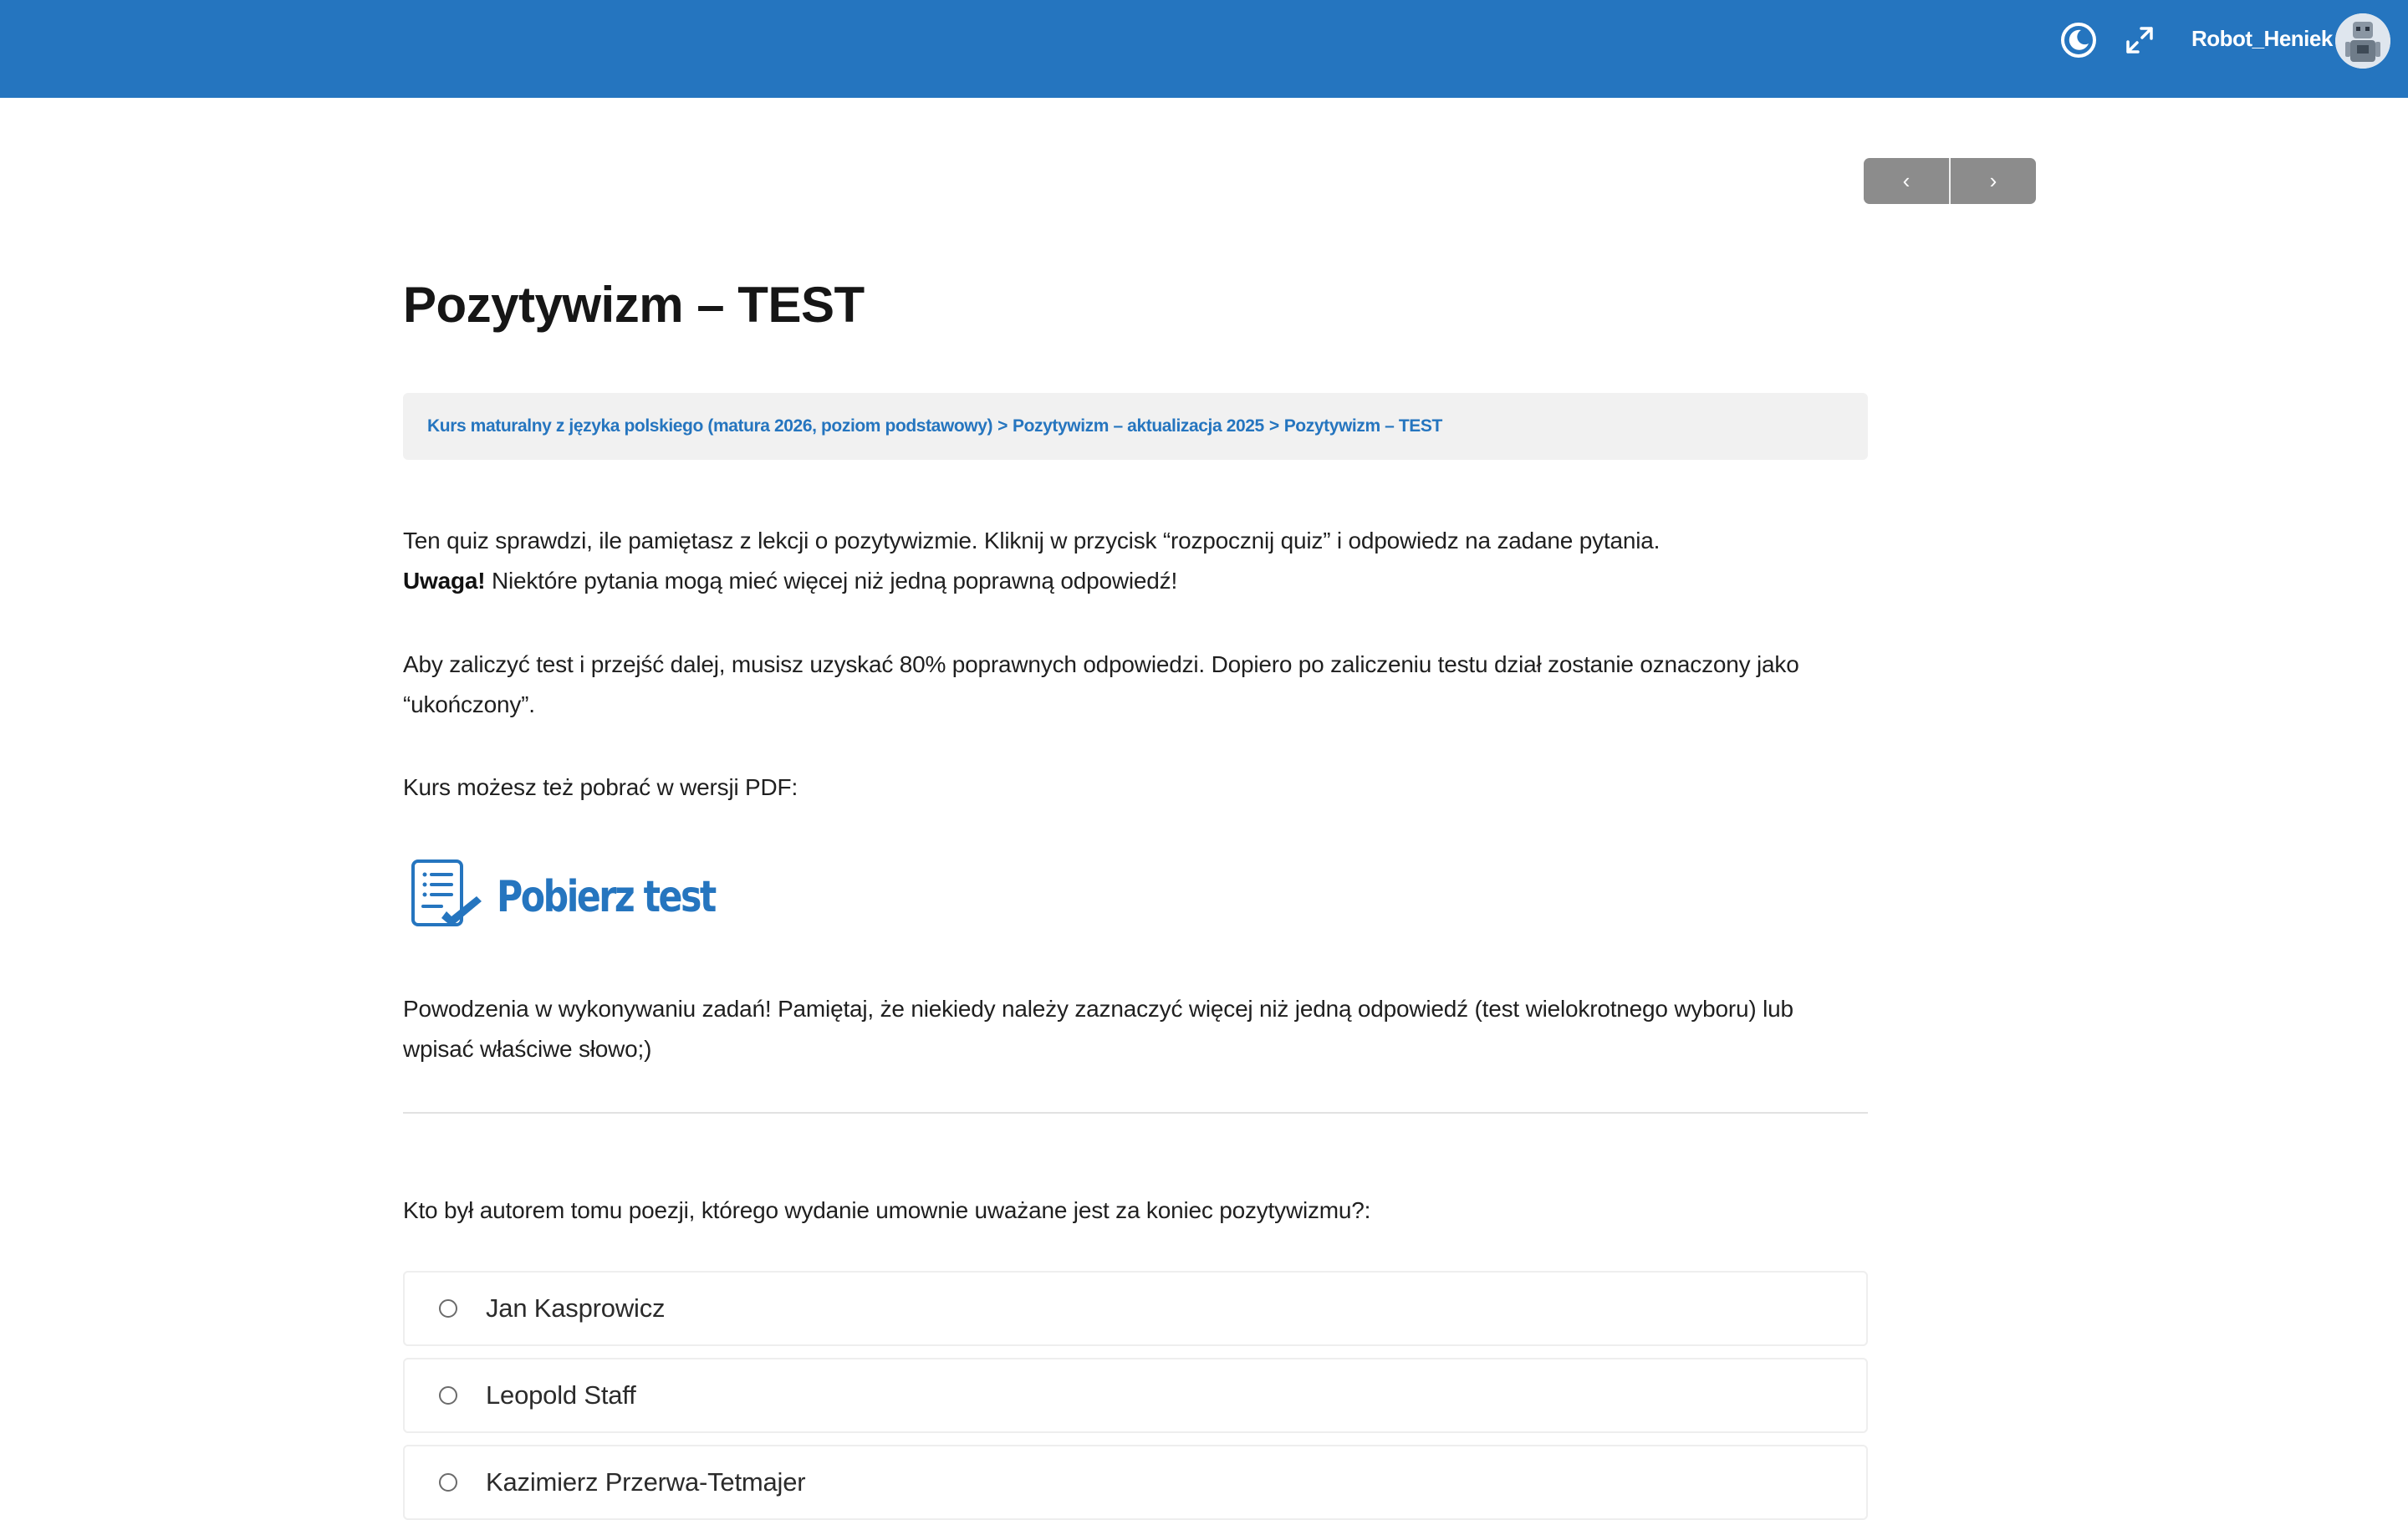  Describe the element at coordinates (1204, 49) in the screenshot. I see `top-bar: Robot_Heniek` at that location.